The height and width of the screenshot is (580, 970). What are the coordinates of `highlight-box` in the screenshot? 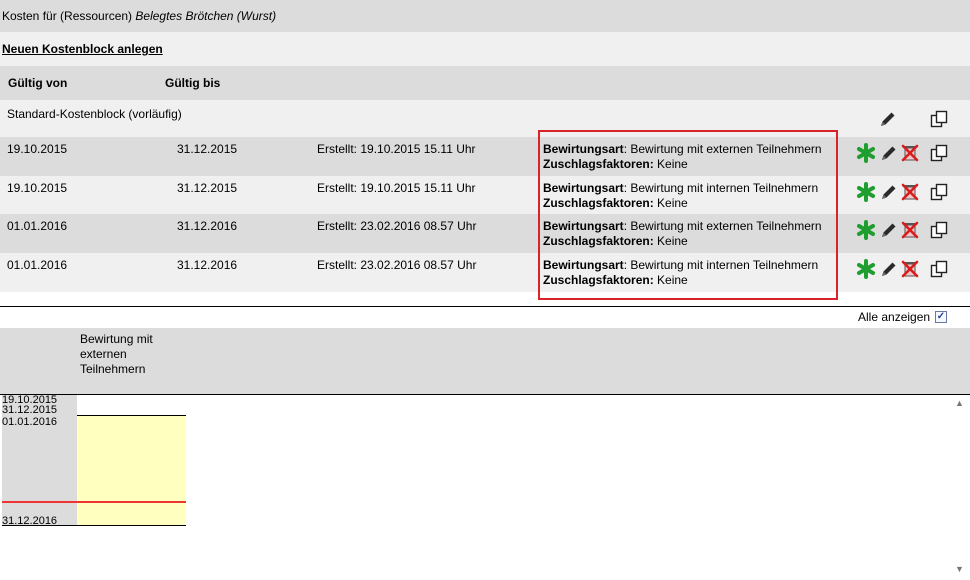 It's located at (688, 215).